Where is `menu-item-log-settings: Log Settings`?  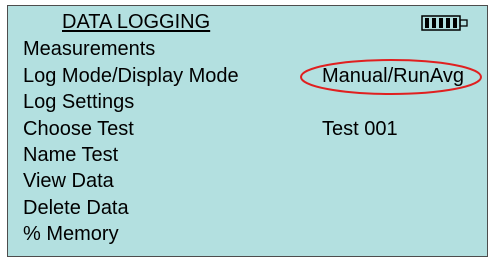
menu-item-log-settings: Log Settings is located at coordinates (78, 102).